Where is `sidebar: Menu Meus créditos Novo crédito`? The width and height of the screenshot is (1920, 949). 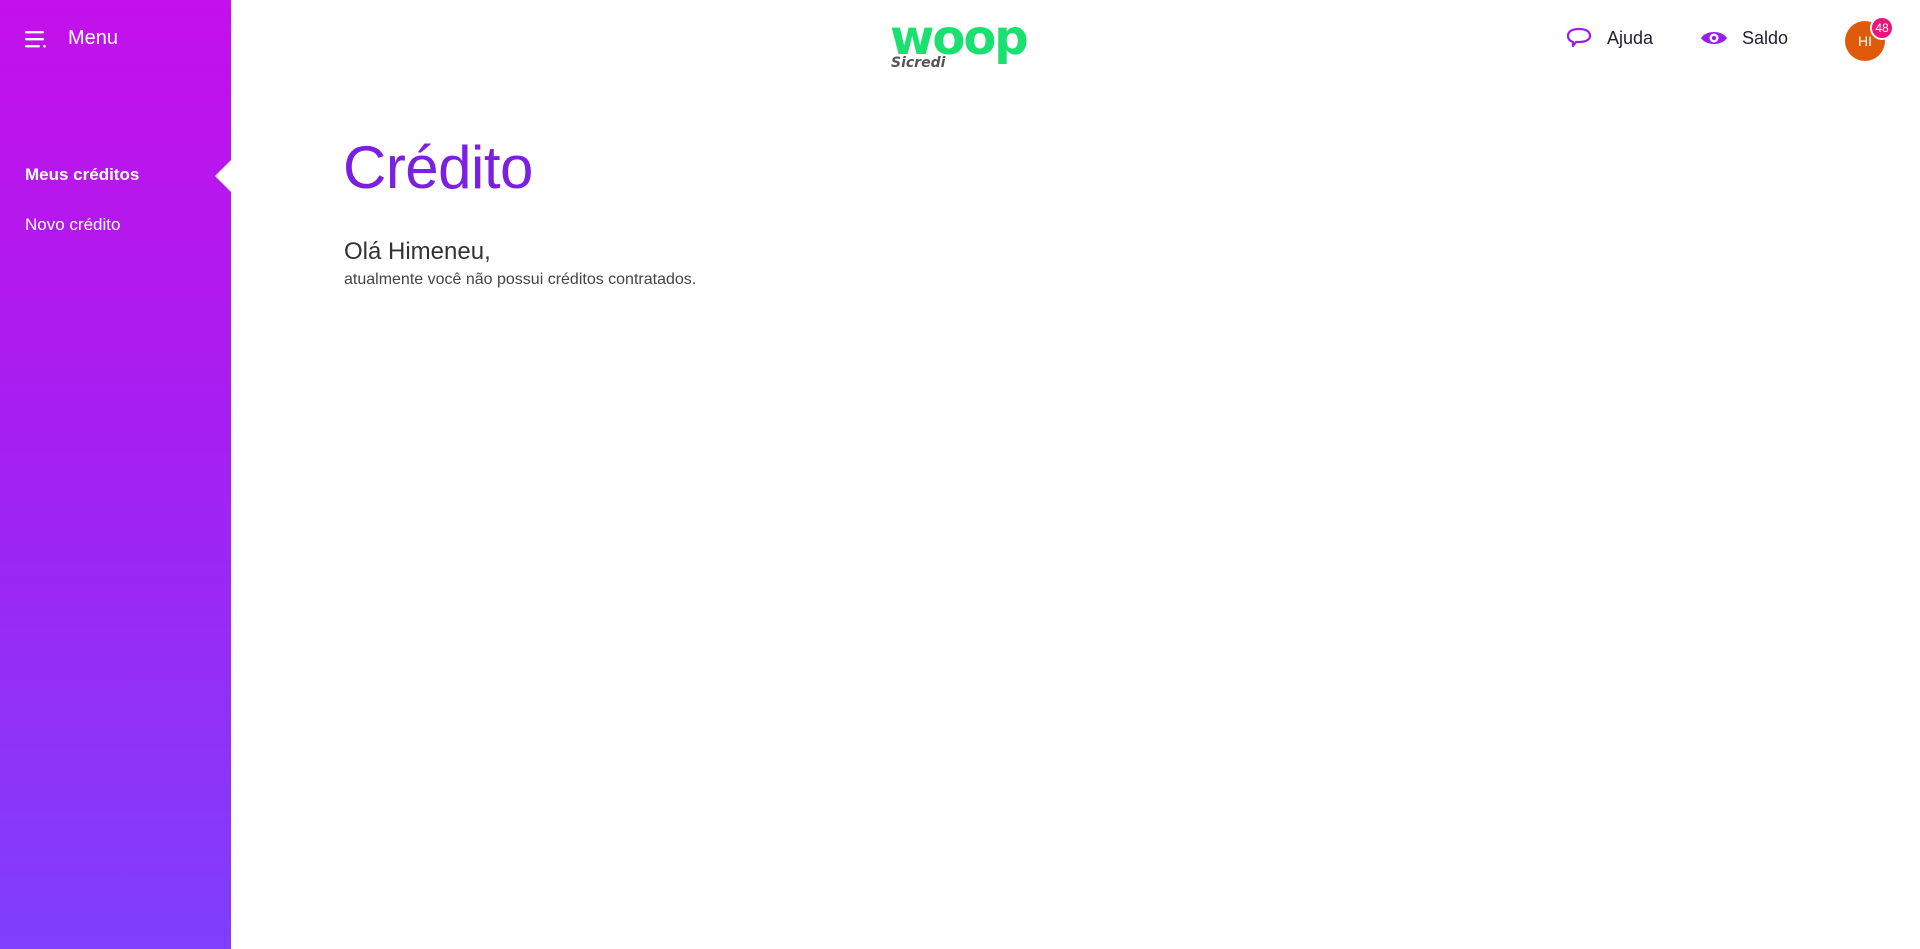
sidebar: Menu Meus créditos Novo crédito is located at coordinates (115, 474).